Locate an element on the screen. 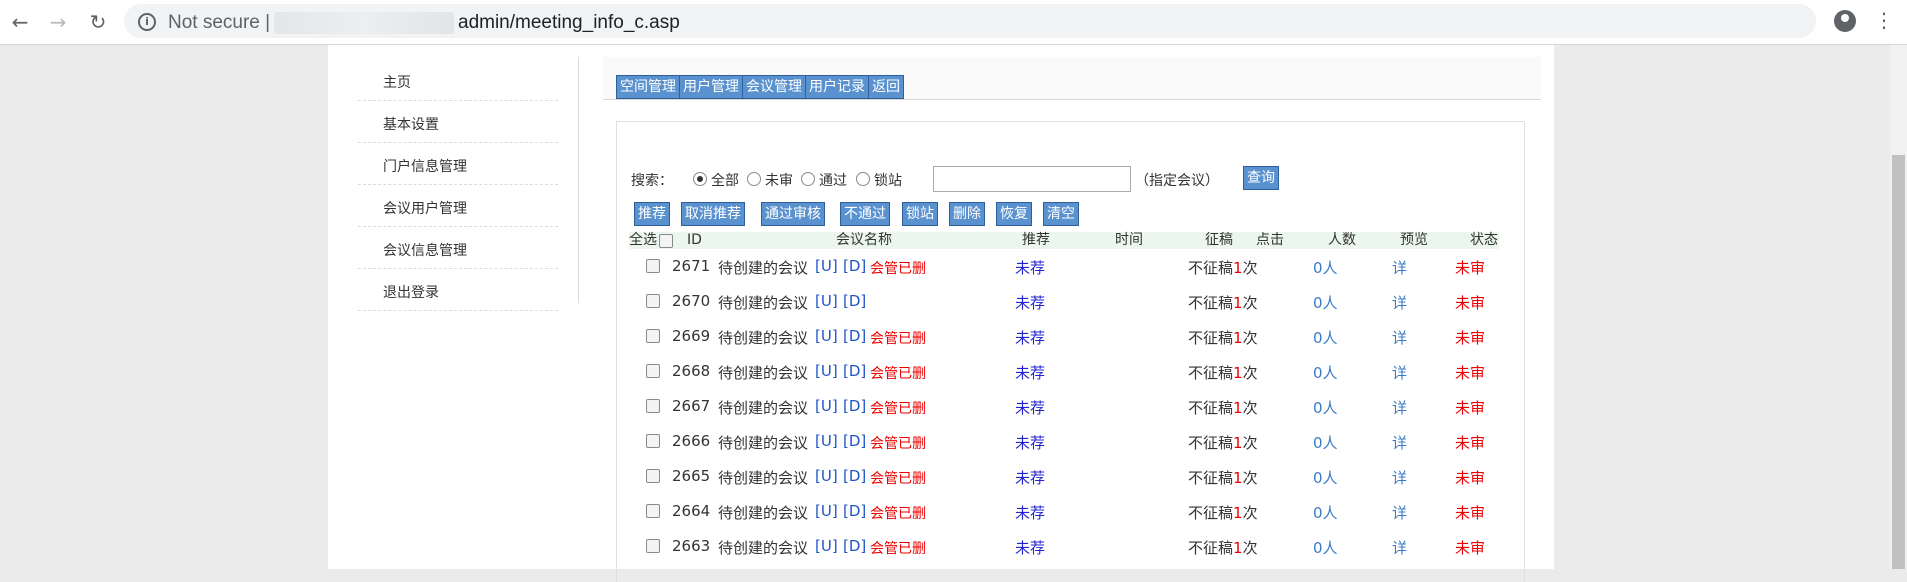 This screenshot has height=582, width=1907. sidebar-item-basic-settings: 基本设置 is located at coordinates (458, 122).